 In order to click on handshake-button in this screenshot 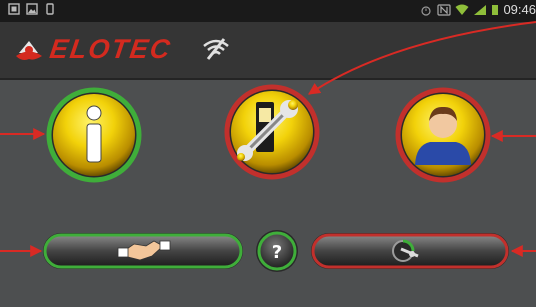, I will do `click(143, 251)`.